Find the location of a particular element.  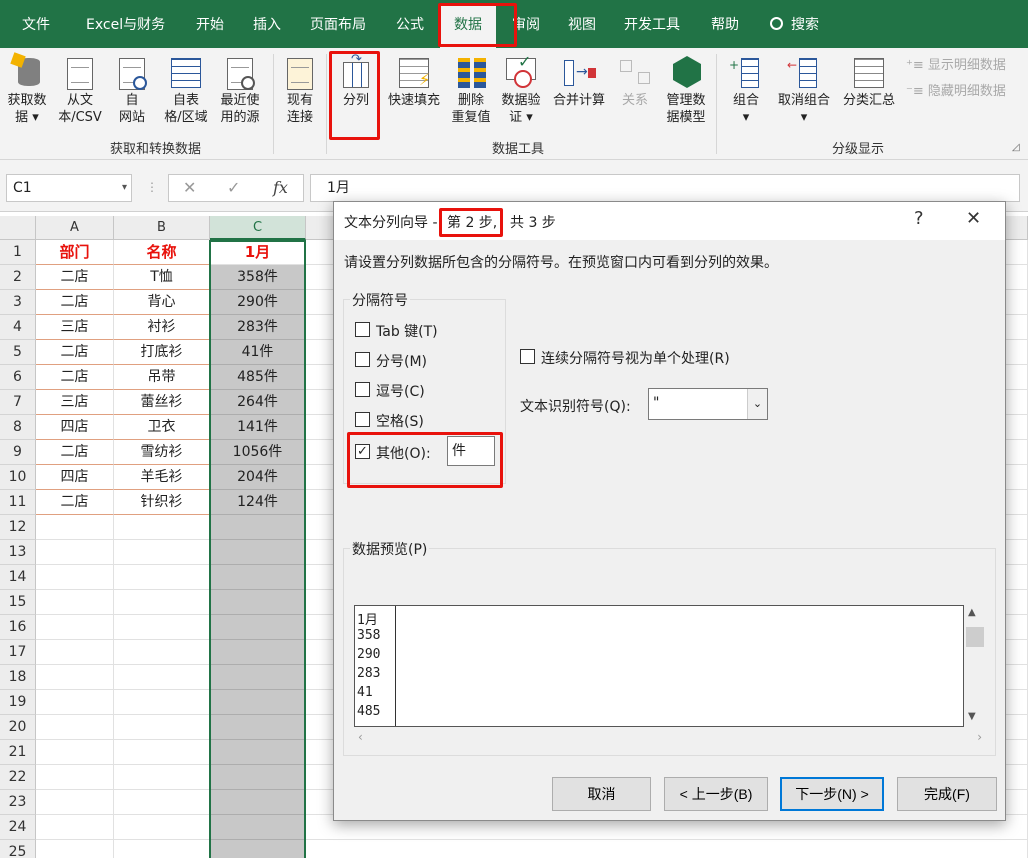

scroll-up-icon: ▲ is located at coordinates (972, 612).